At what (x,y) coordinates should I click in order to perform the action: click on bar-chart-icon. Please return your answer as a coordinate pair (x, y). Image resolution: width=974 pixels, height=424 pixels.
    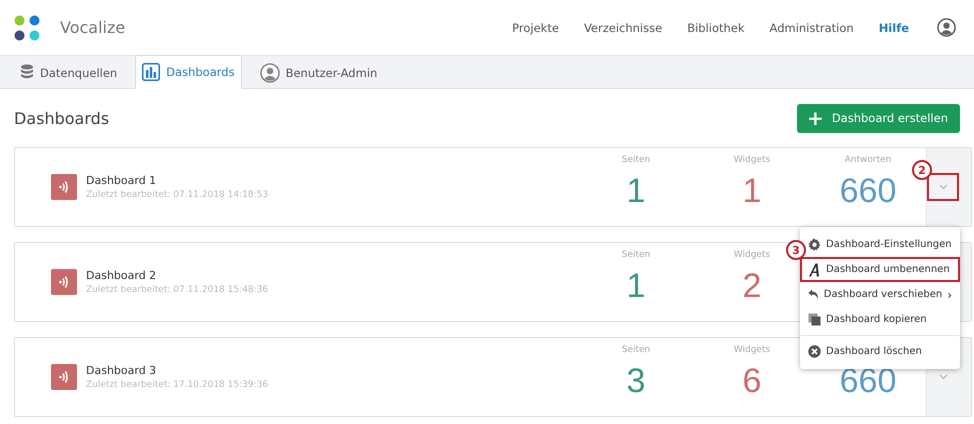
    Looking at the image, I should click on (151, 72).